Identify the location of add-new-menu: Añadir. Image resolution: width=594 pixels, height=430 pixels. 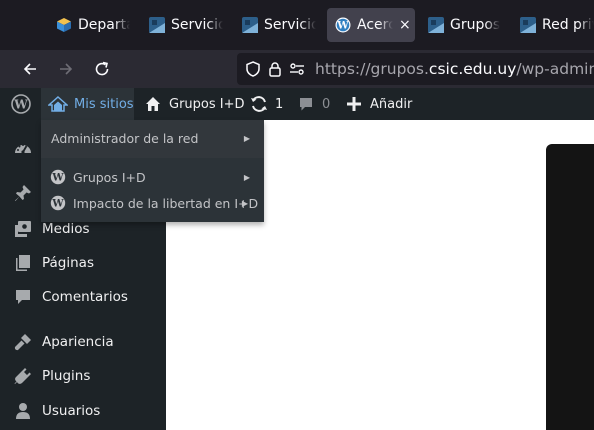
(379, 104).